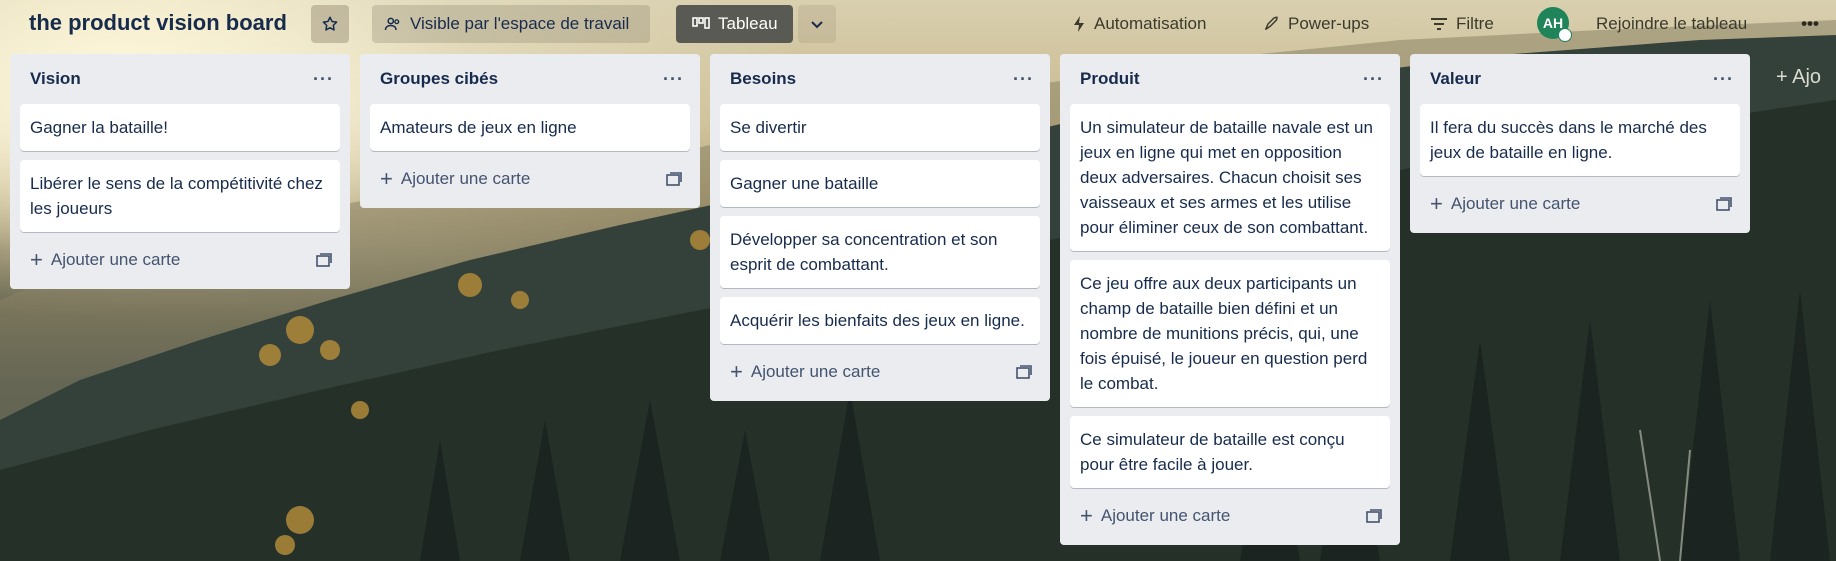  I want to click on filter-button: Filtre, so click(1467, 24).